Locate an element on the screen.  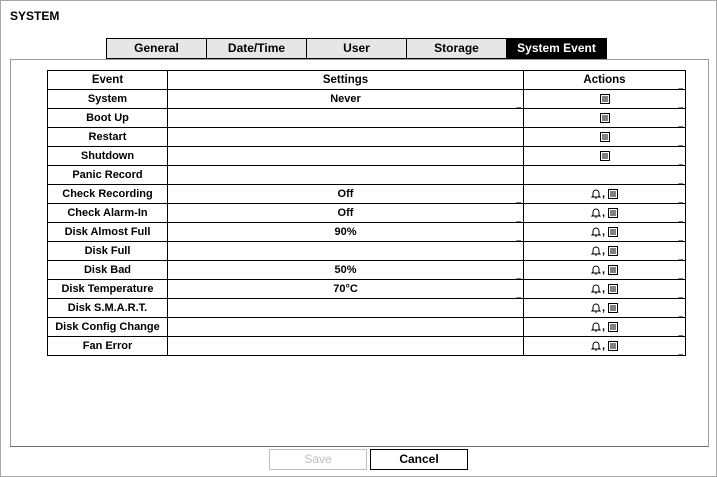
event-name-cell: Disk Full is located at coordinates (107, 251).